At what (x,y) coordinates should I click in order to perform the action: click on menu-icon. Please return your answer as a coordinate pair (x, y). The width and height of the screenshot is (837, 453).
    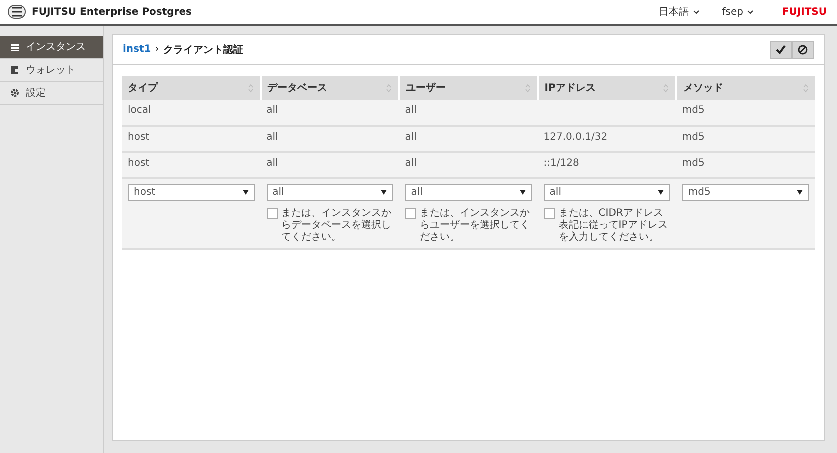
    Looking at the image, I should click on (17, 12).